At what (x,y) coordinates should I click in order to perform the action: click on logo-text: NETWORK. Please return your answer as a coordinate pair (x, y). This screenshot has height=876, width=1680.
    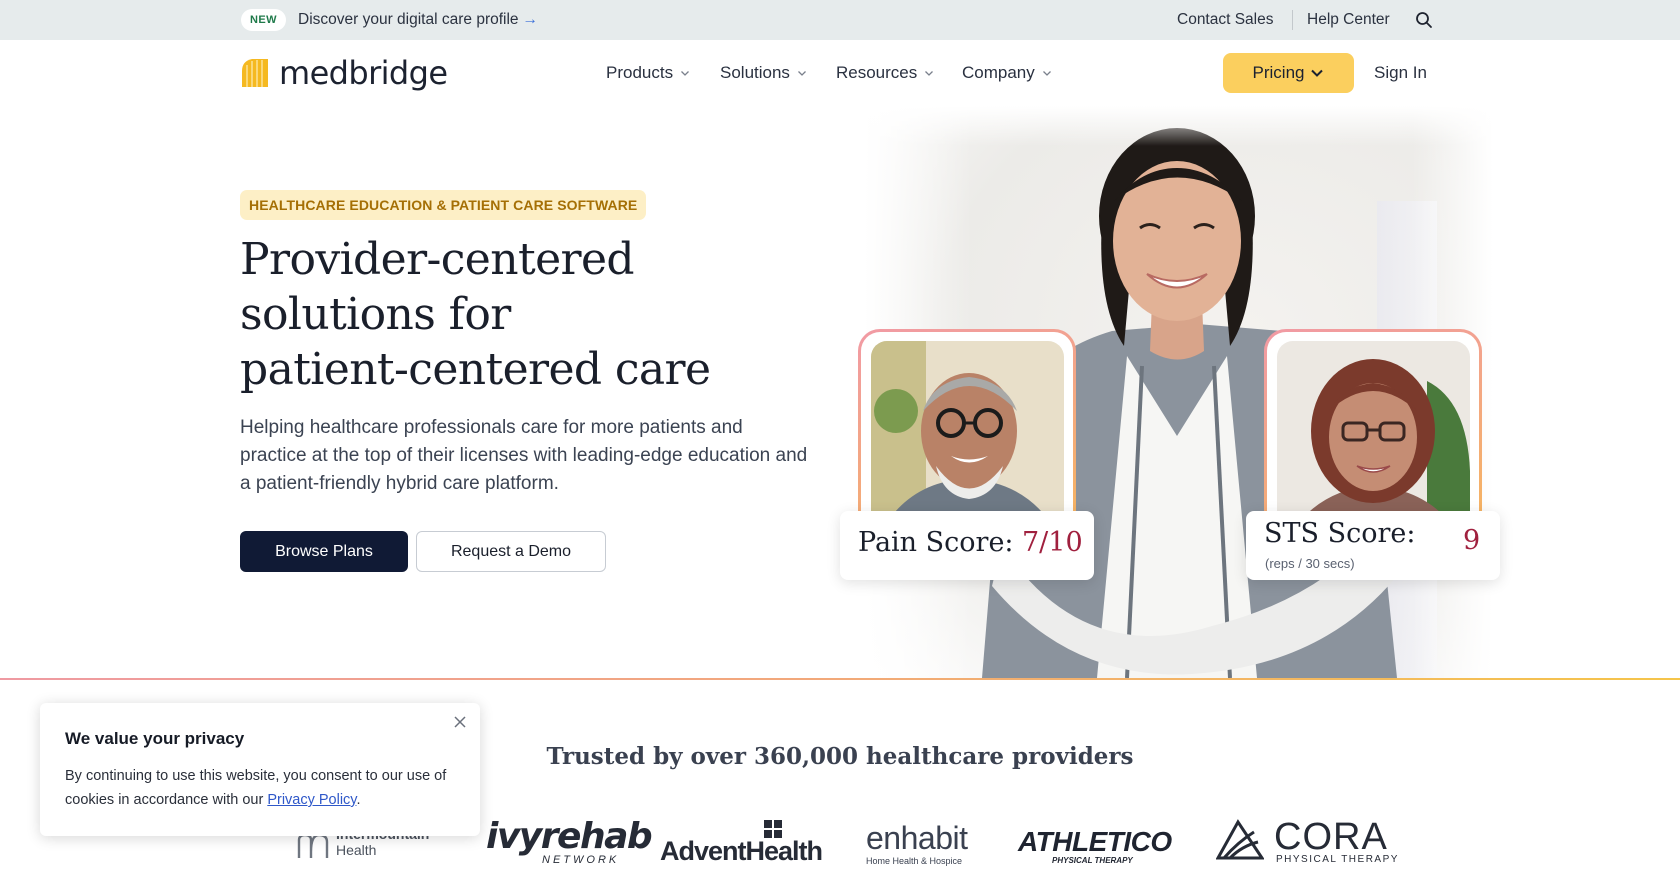
    Looking at the image, I should click on (581, 860).